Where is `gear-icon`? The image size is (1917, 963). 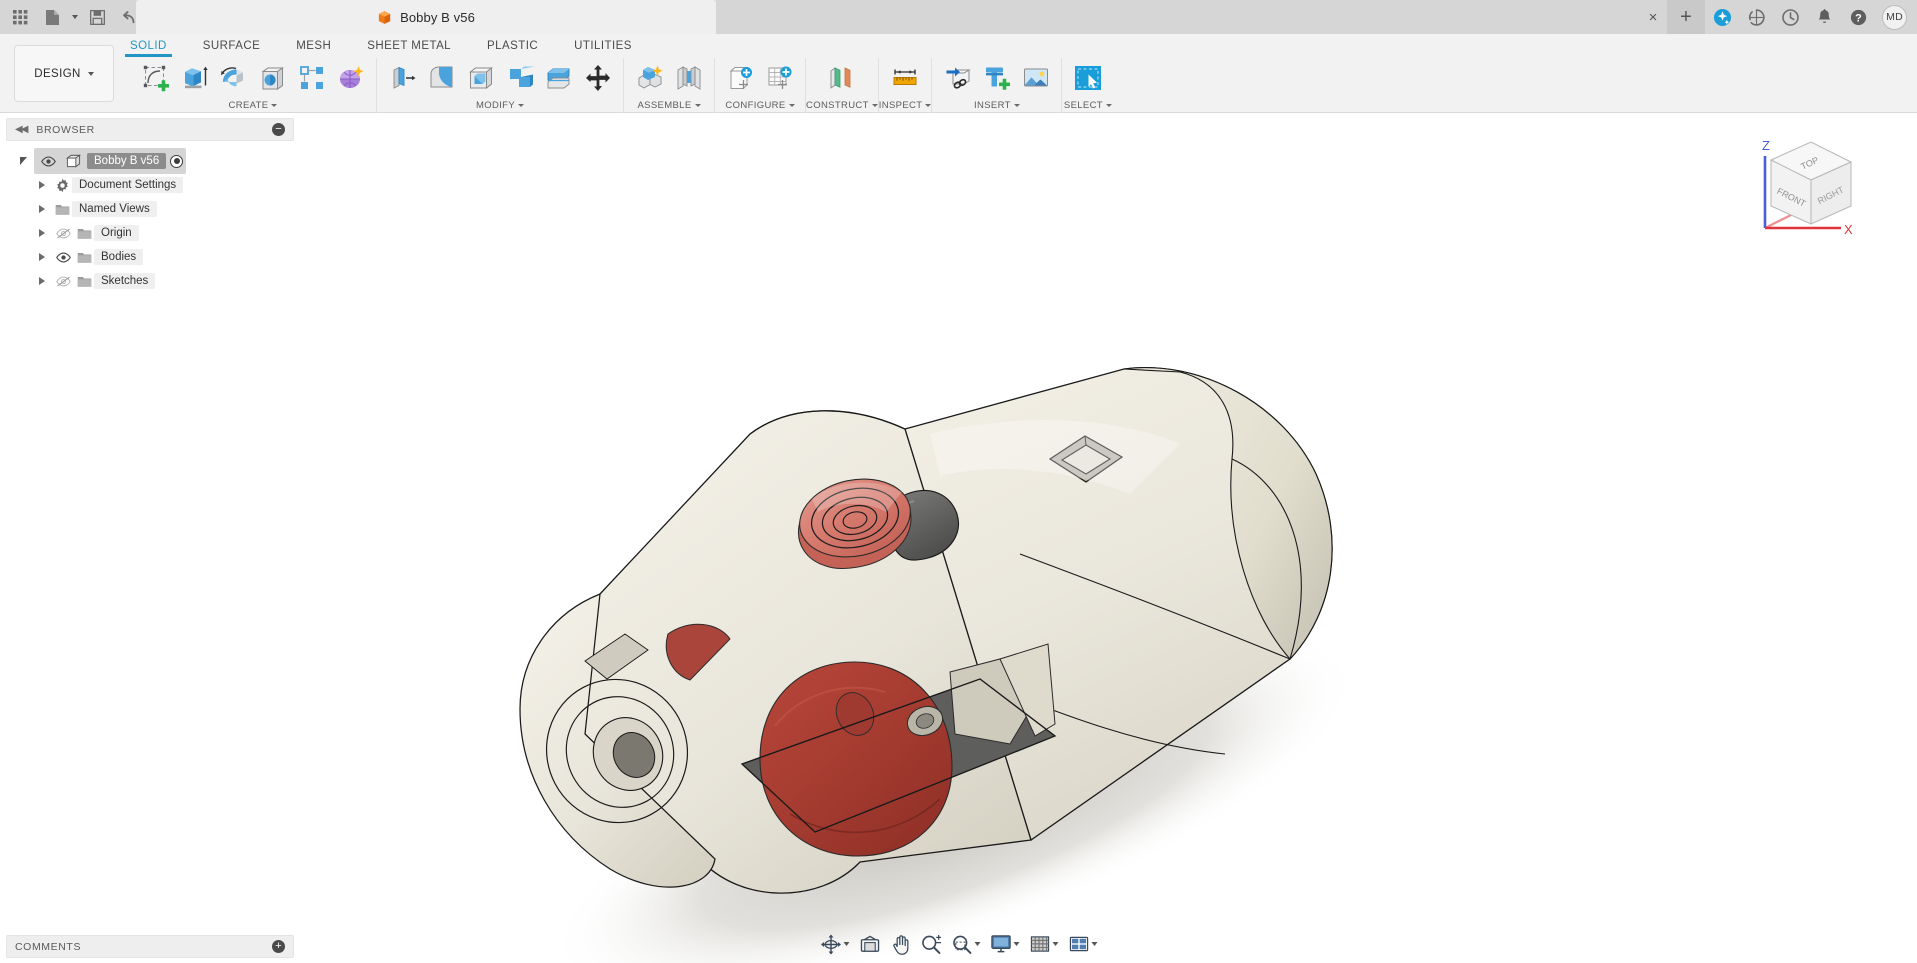
gear-icon is located at coordinates (62, 185).